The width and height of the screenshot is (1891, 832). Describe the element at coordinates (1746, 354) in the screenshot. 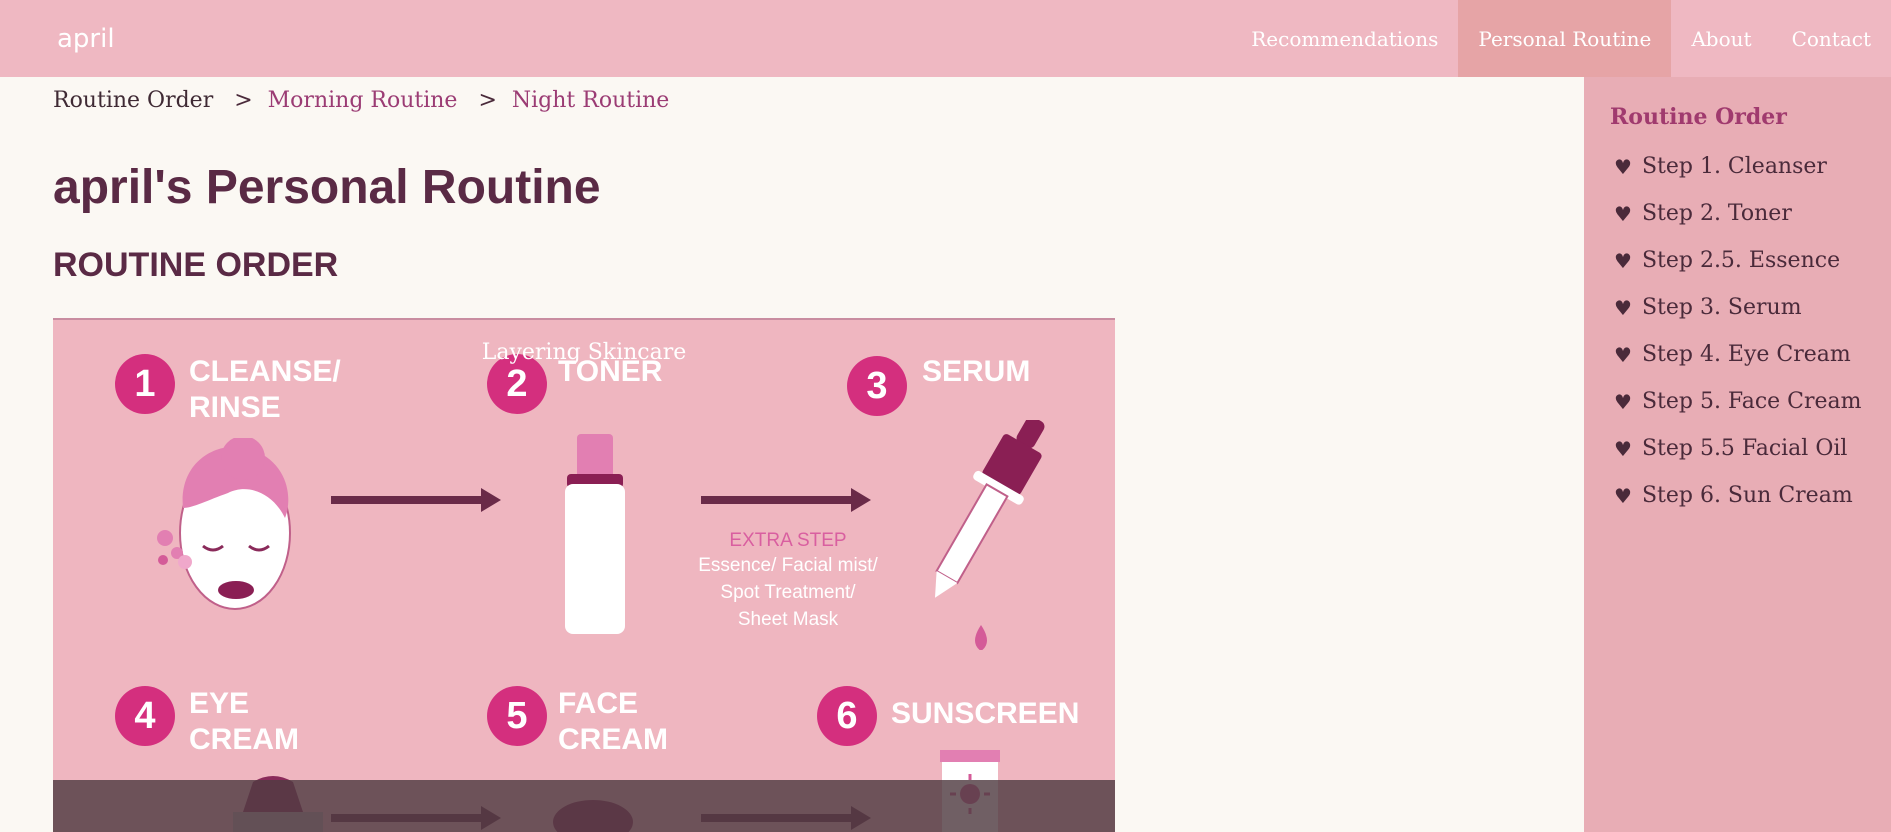

I see `sidebar-item-label: Step 4. Eye Cream` at that location.